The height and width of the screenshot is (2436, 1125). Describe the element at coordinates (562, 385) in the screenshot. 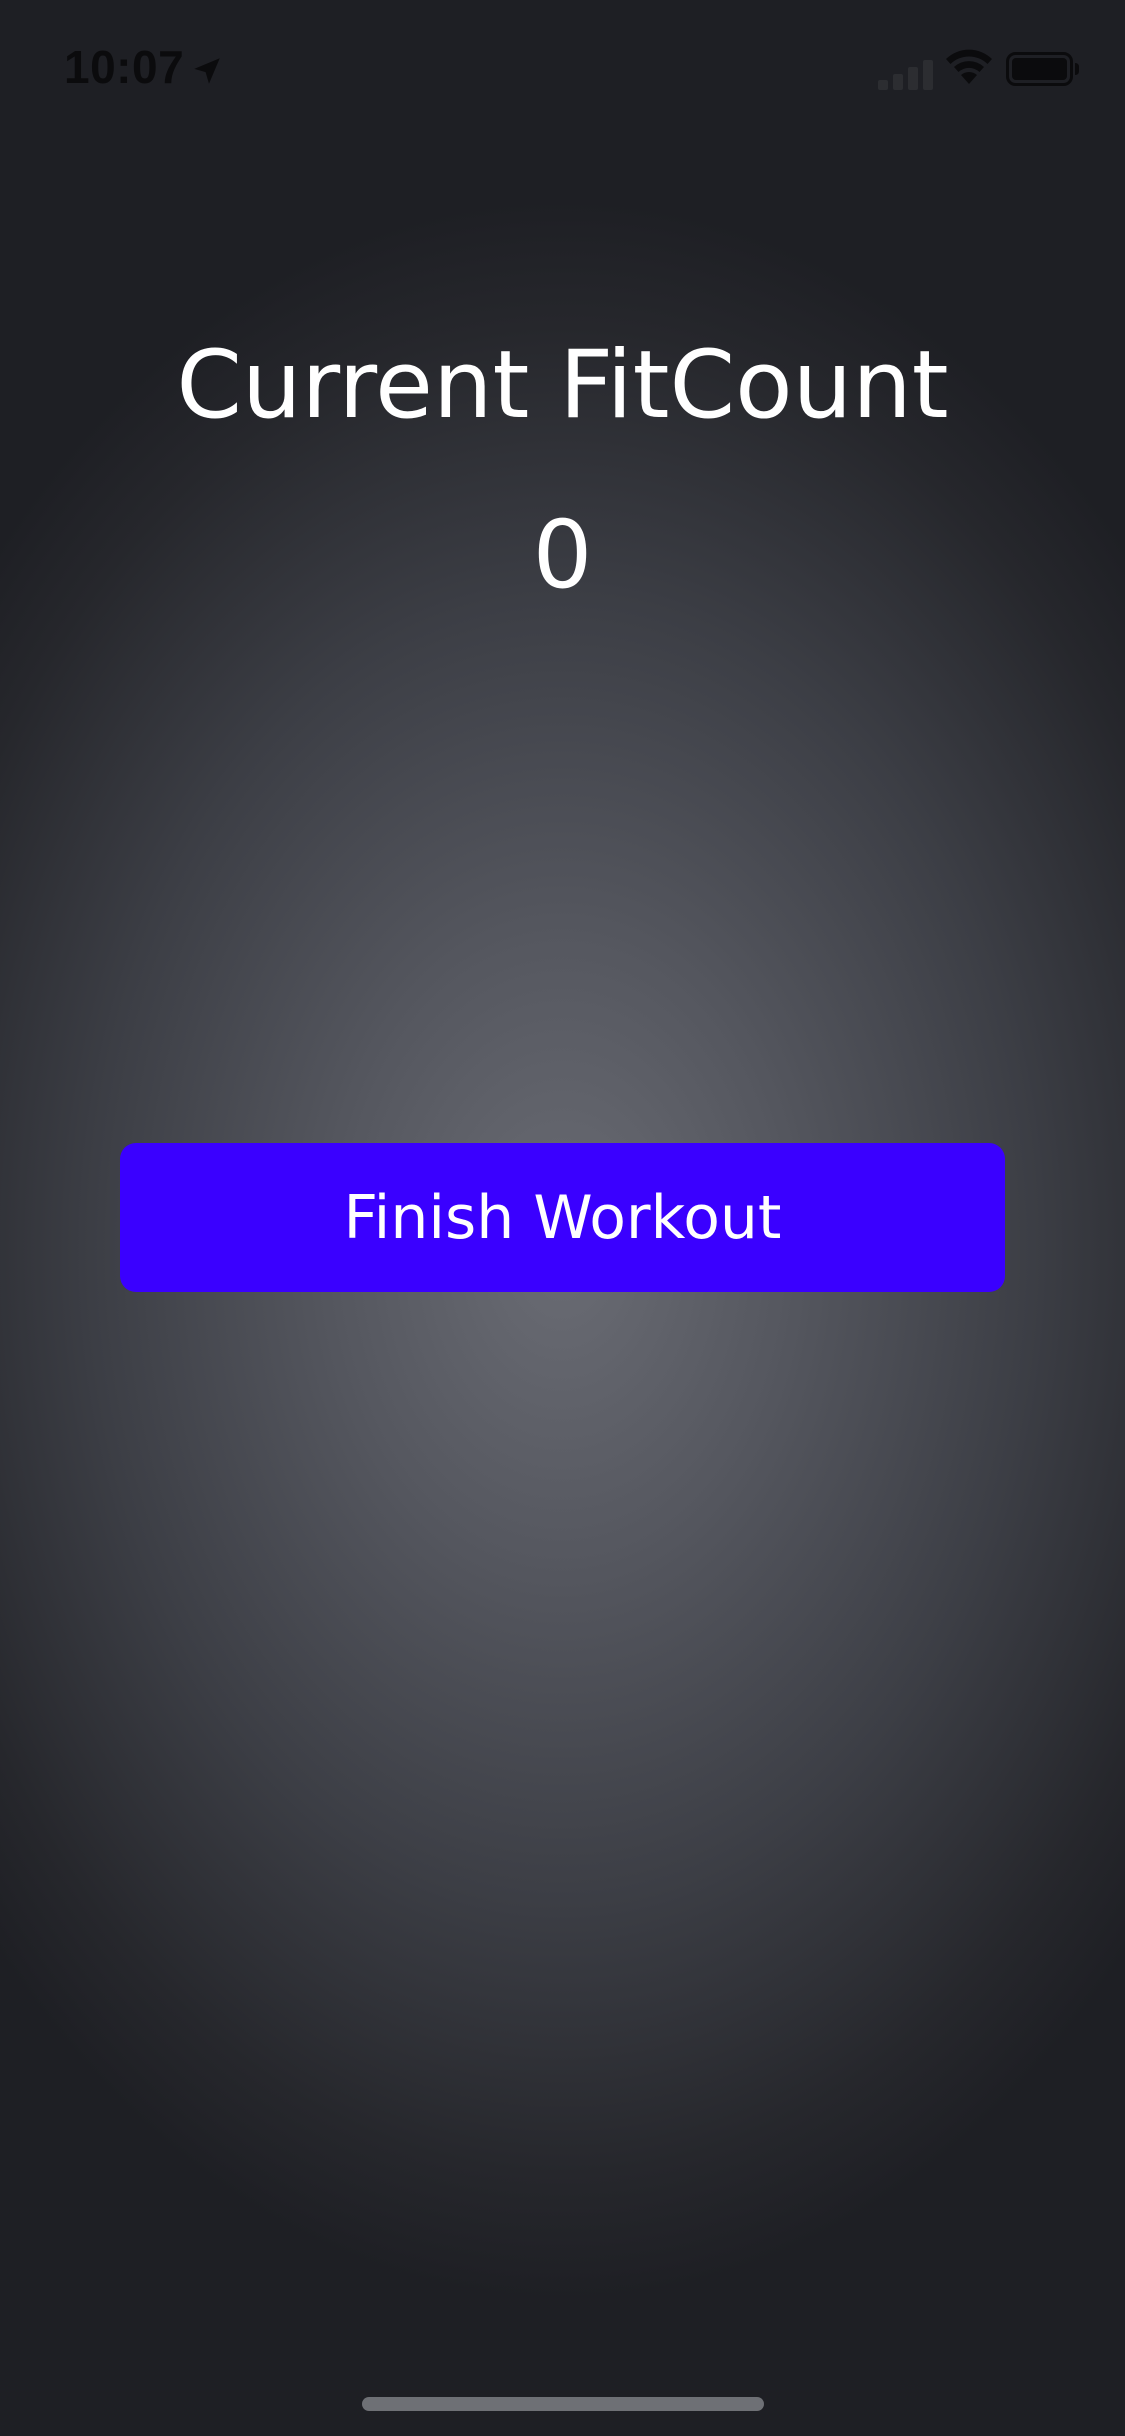

I see `page-title: Current FitCount` at that location.